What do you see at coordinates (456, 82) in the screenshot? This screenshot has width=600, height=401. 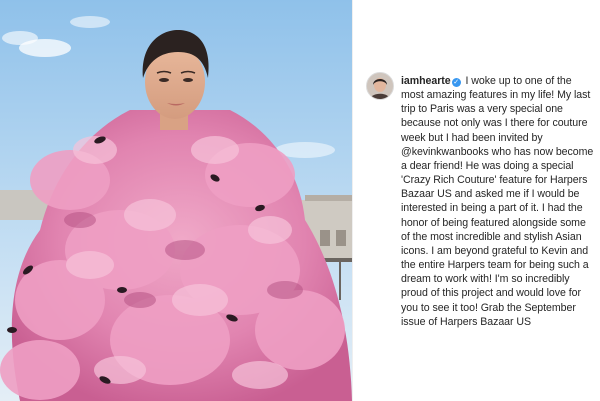 I see `verified-badge-icon: ✓` at bounding box center [456, 82].